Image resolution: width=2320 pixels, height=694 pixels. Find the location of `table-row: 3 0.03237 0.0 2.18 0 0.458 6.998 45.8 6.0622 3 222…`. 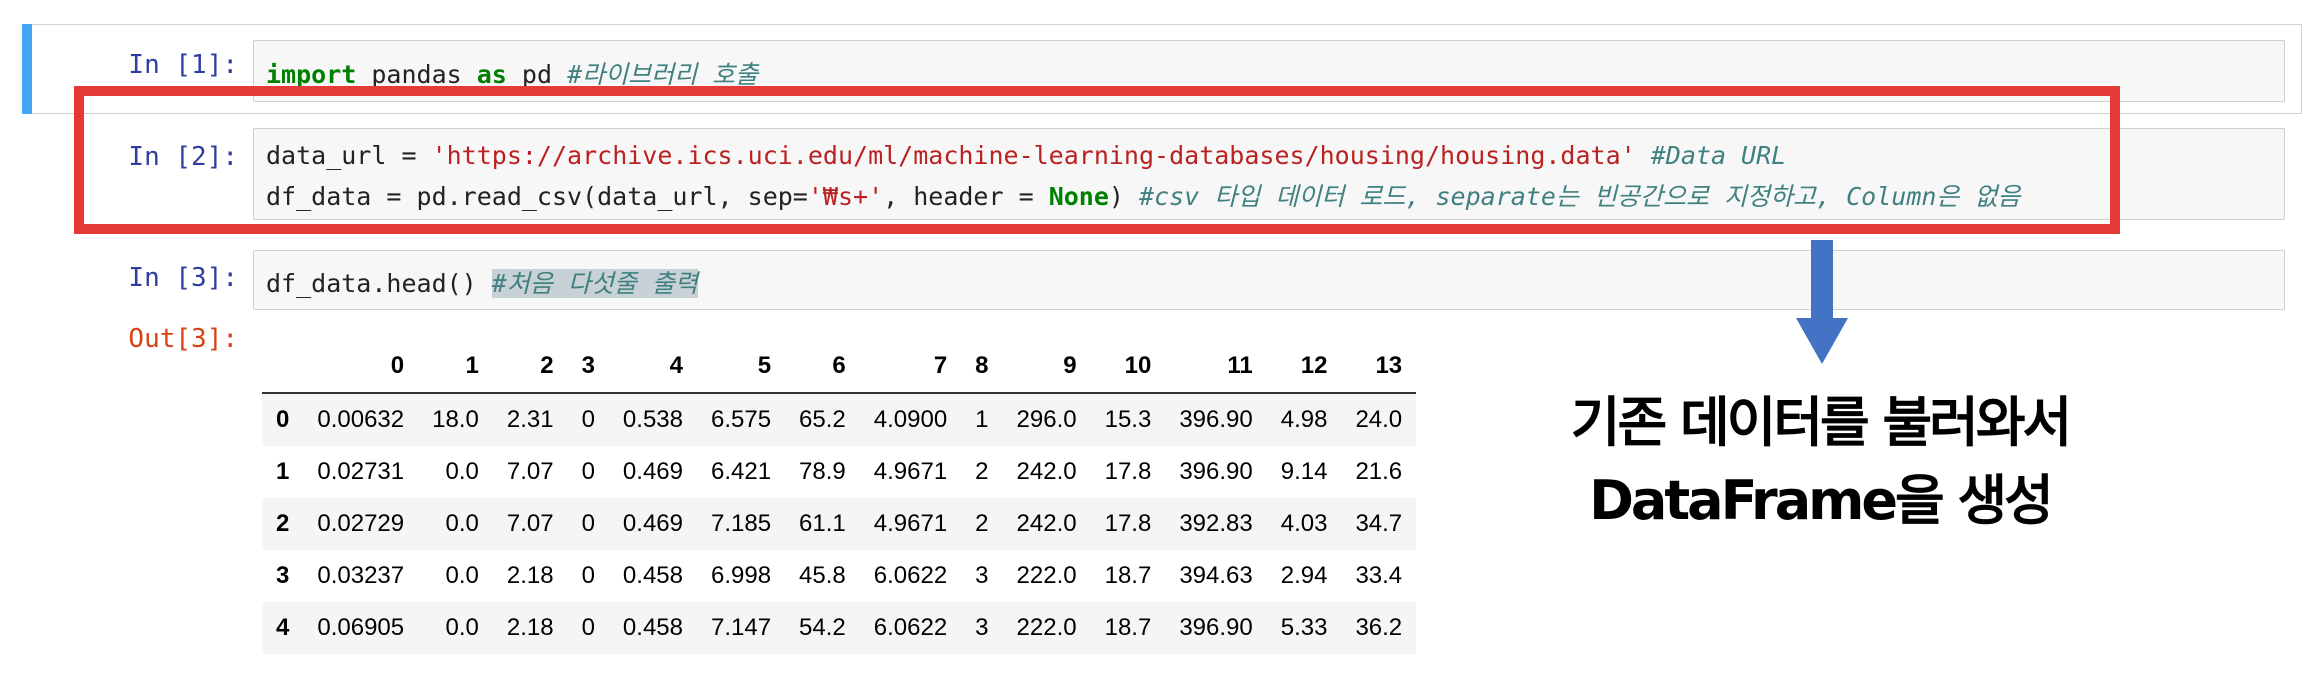

table-row: 3 0.03237 0.0 2.18 0 0.458 6.998 45.8 6.0622 3 222… is located at coordinates (839, 576).